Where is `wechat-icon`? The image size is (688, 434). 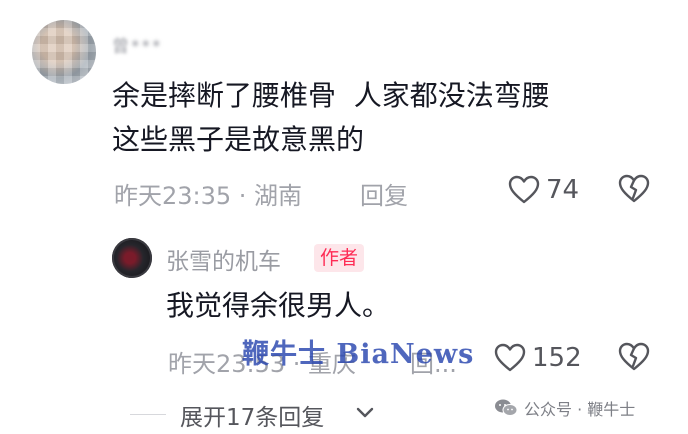 wechat-icon is located at coordinates (506, 407).